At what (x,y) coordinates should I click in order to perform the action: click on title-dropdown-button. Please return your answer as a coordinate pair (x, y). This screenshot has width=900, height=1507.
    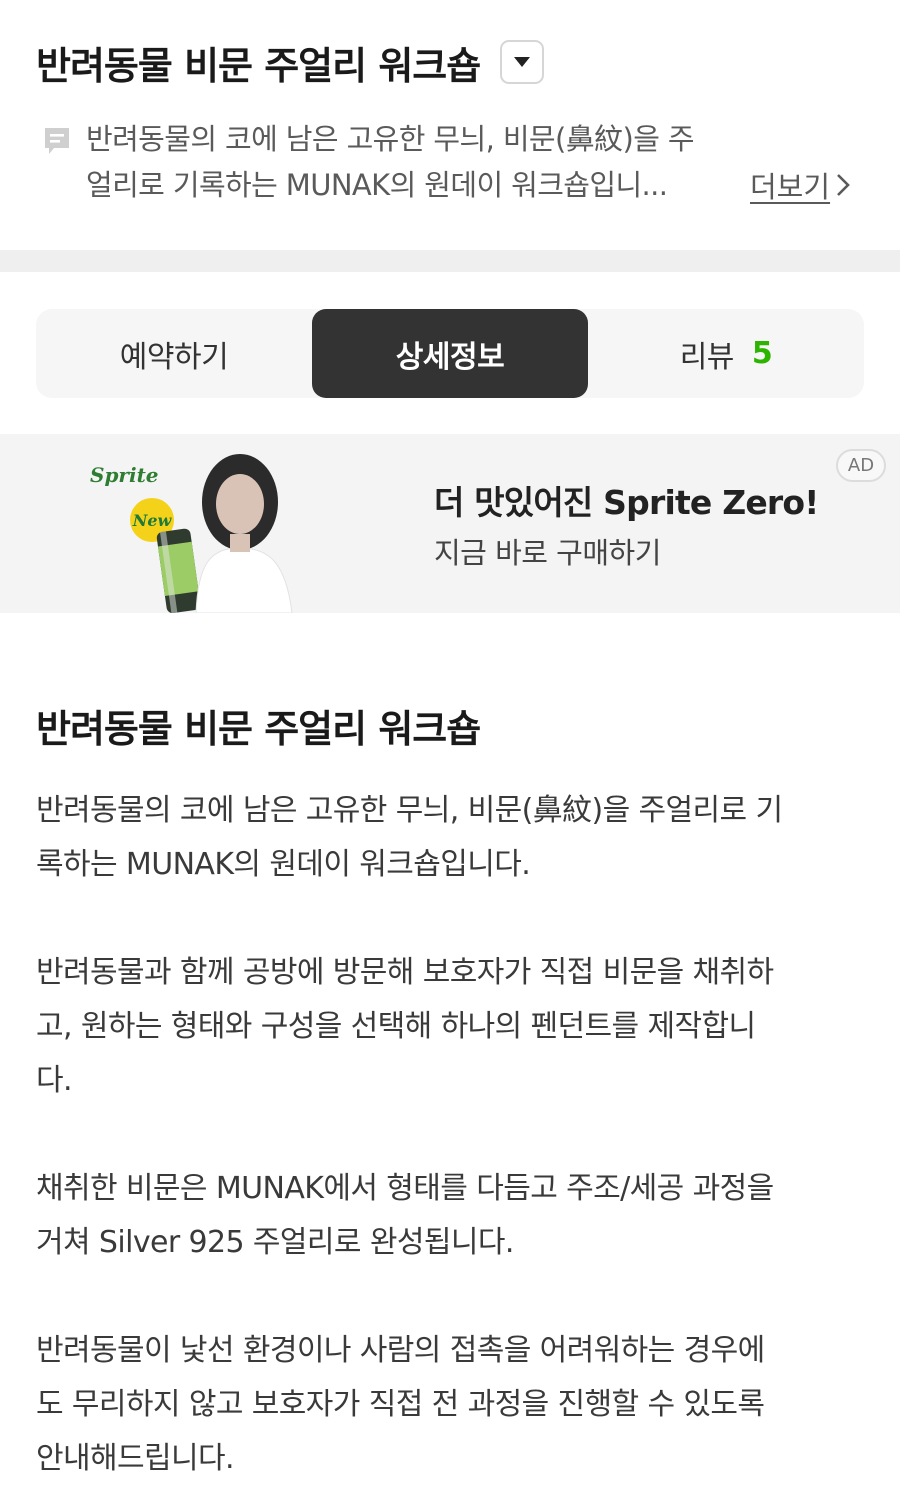
    Looking at the image, I should click on (522, 62).